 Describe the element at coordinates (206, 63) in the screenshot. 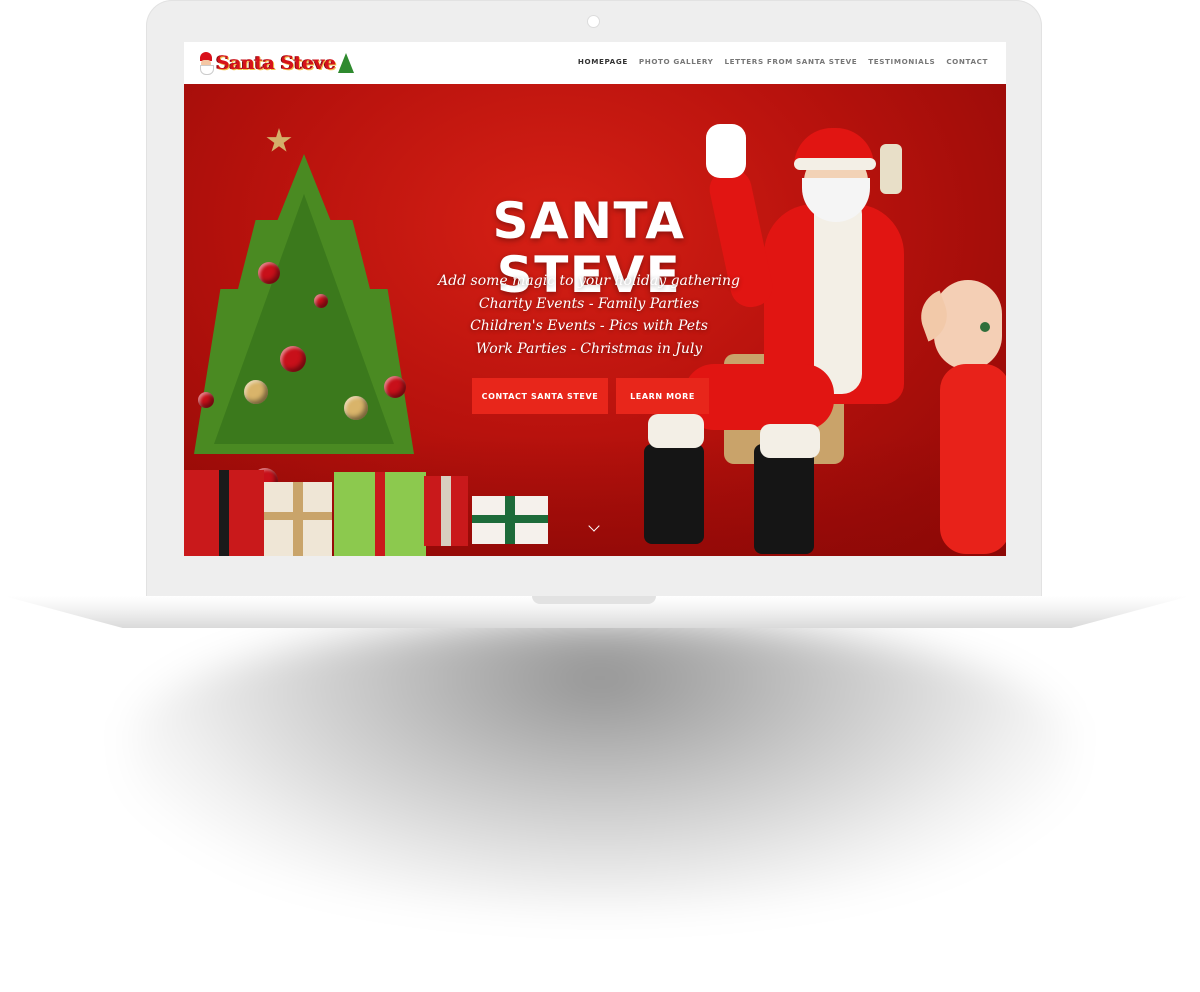

I see `santa-logo-icon` at that location.